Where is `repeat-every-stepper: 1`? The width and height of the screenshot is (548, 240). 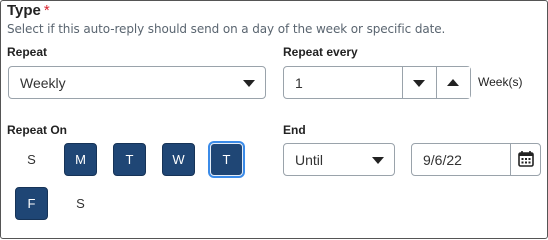 repeat-every-stepper: 1 is located at coordinates (377, 82).